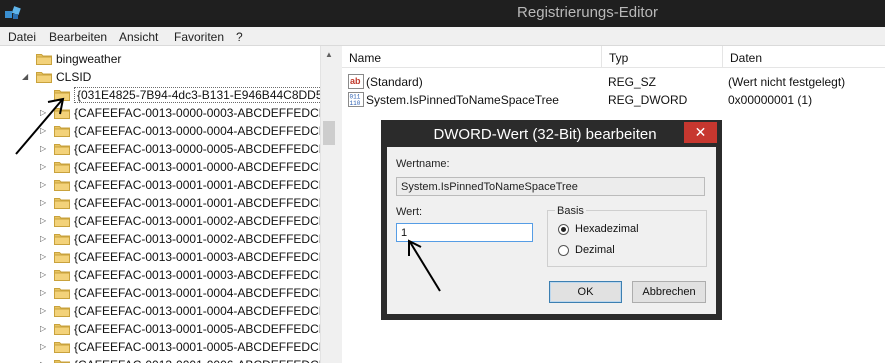 This screenshot has width=885, height=363. Describe the element at coordinates (804, 57) in the screenshot. I see `column-data: Daten` at that location.